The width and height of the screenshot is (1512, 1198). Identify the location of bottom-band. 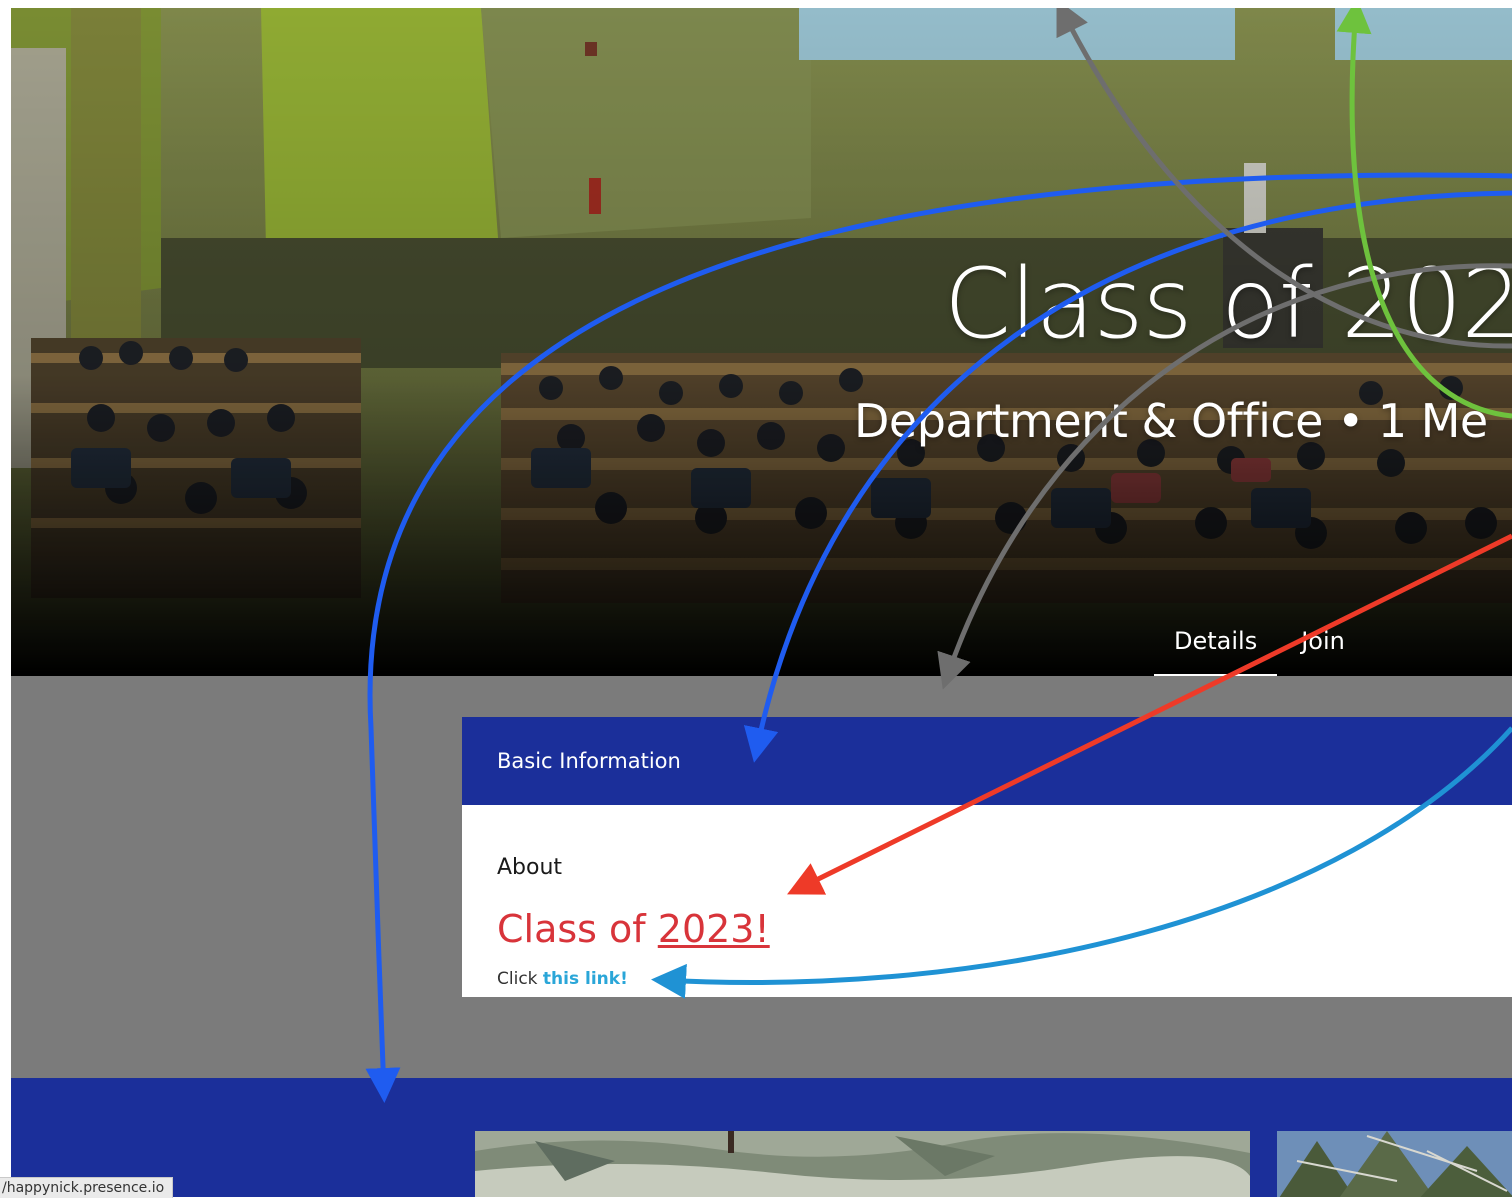
(761, 1137).